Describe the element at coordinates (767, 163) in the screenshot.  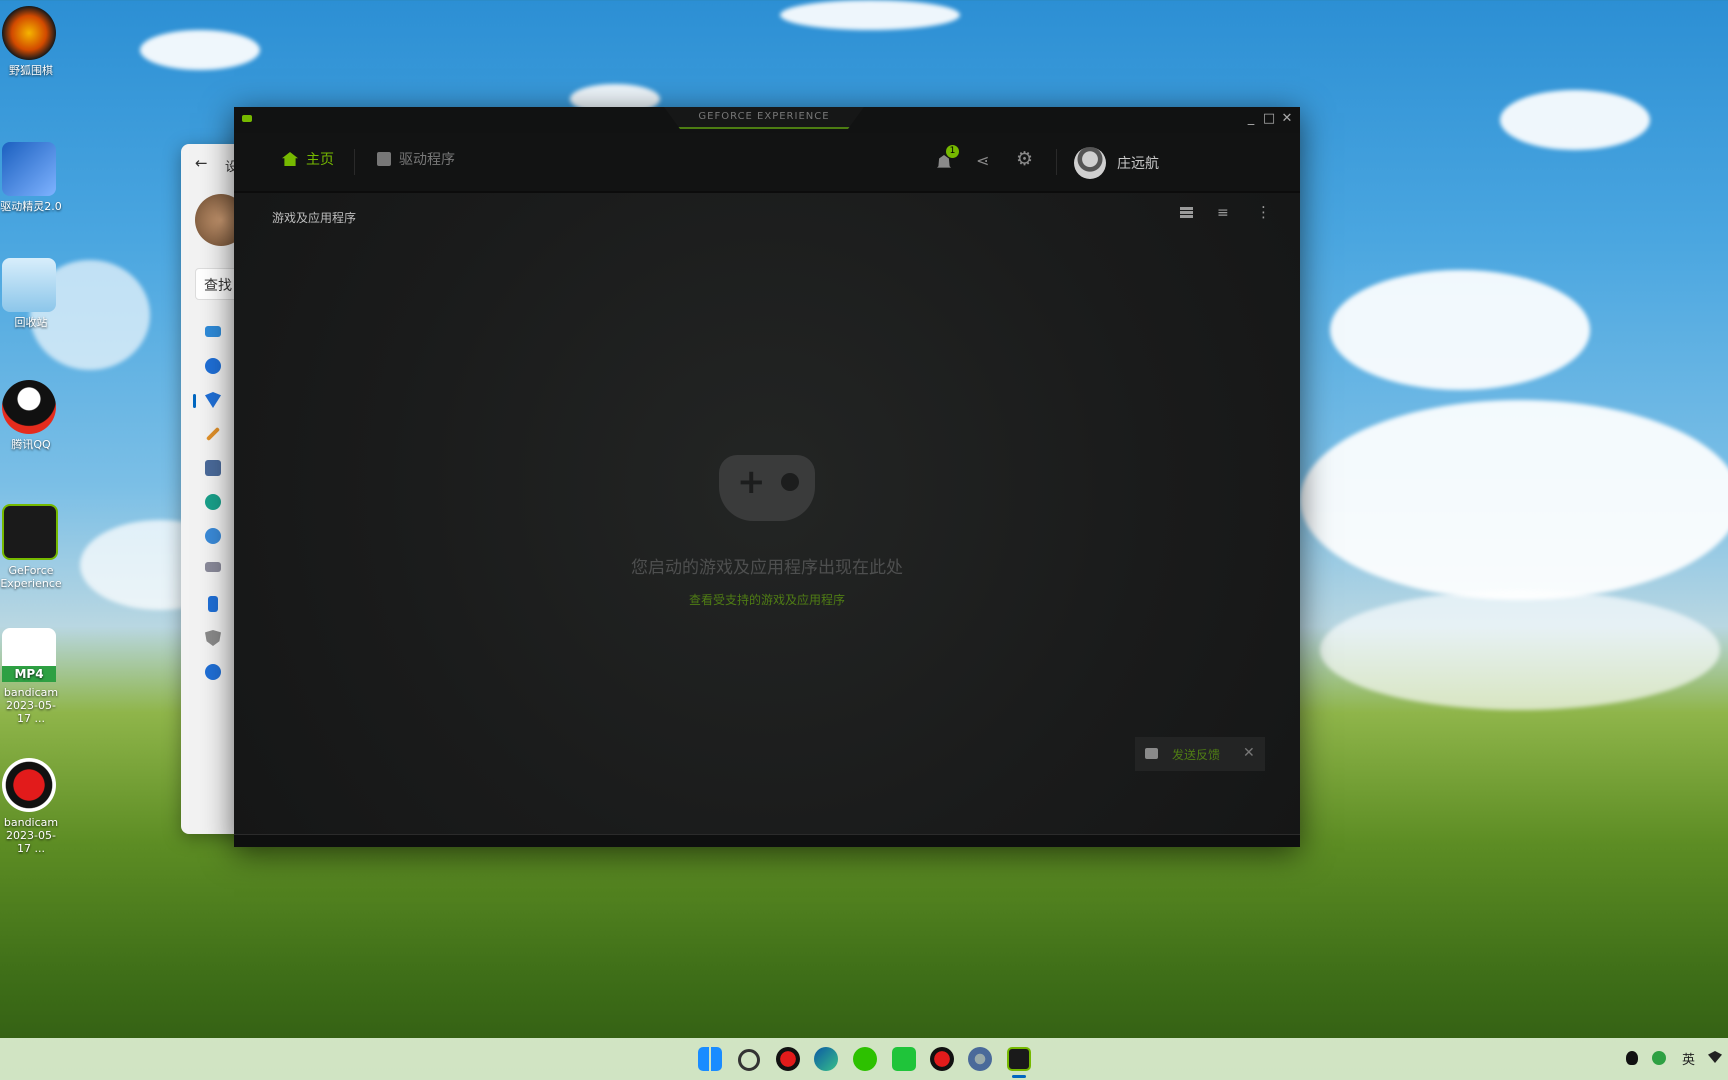
I see `top-navigation: 主页 驱动程序 1 ⋖ ⚙ 庄远航` at that location.